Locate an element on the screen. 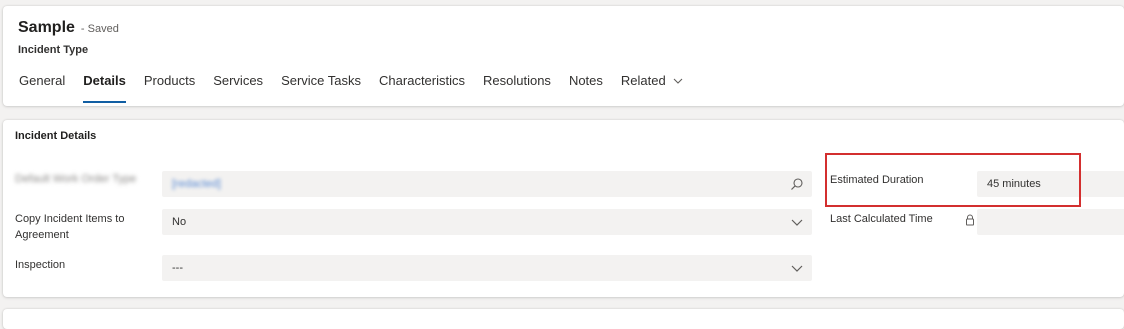  tab-details: Details is located at coordinates (104, 87).